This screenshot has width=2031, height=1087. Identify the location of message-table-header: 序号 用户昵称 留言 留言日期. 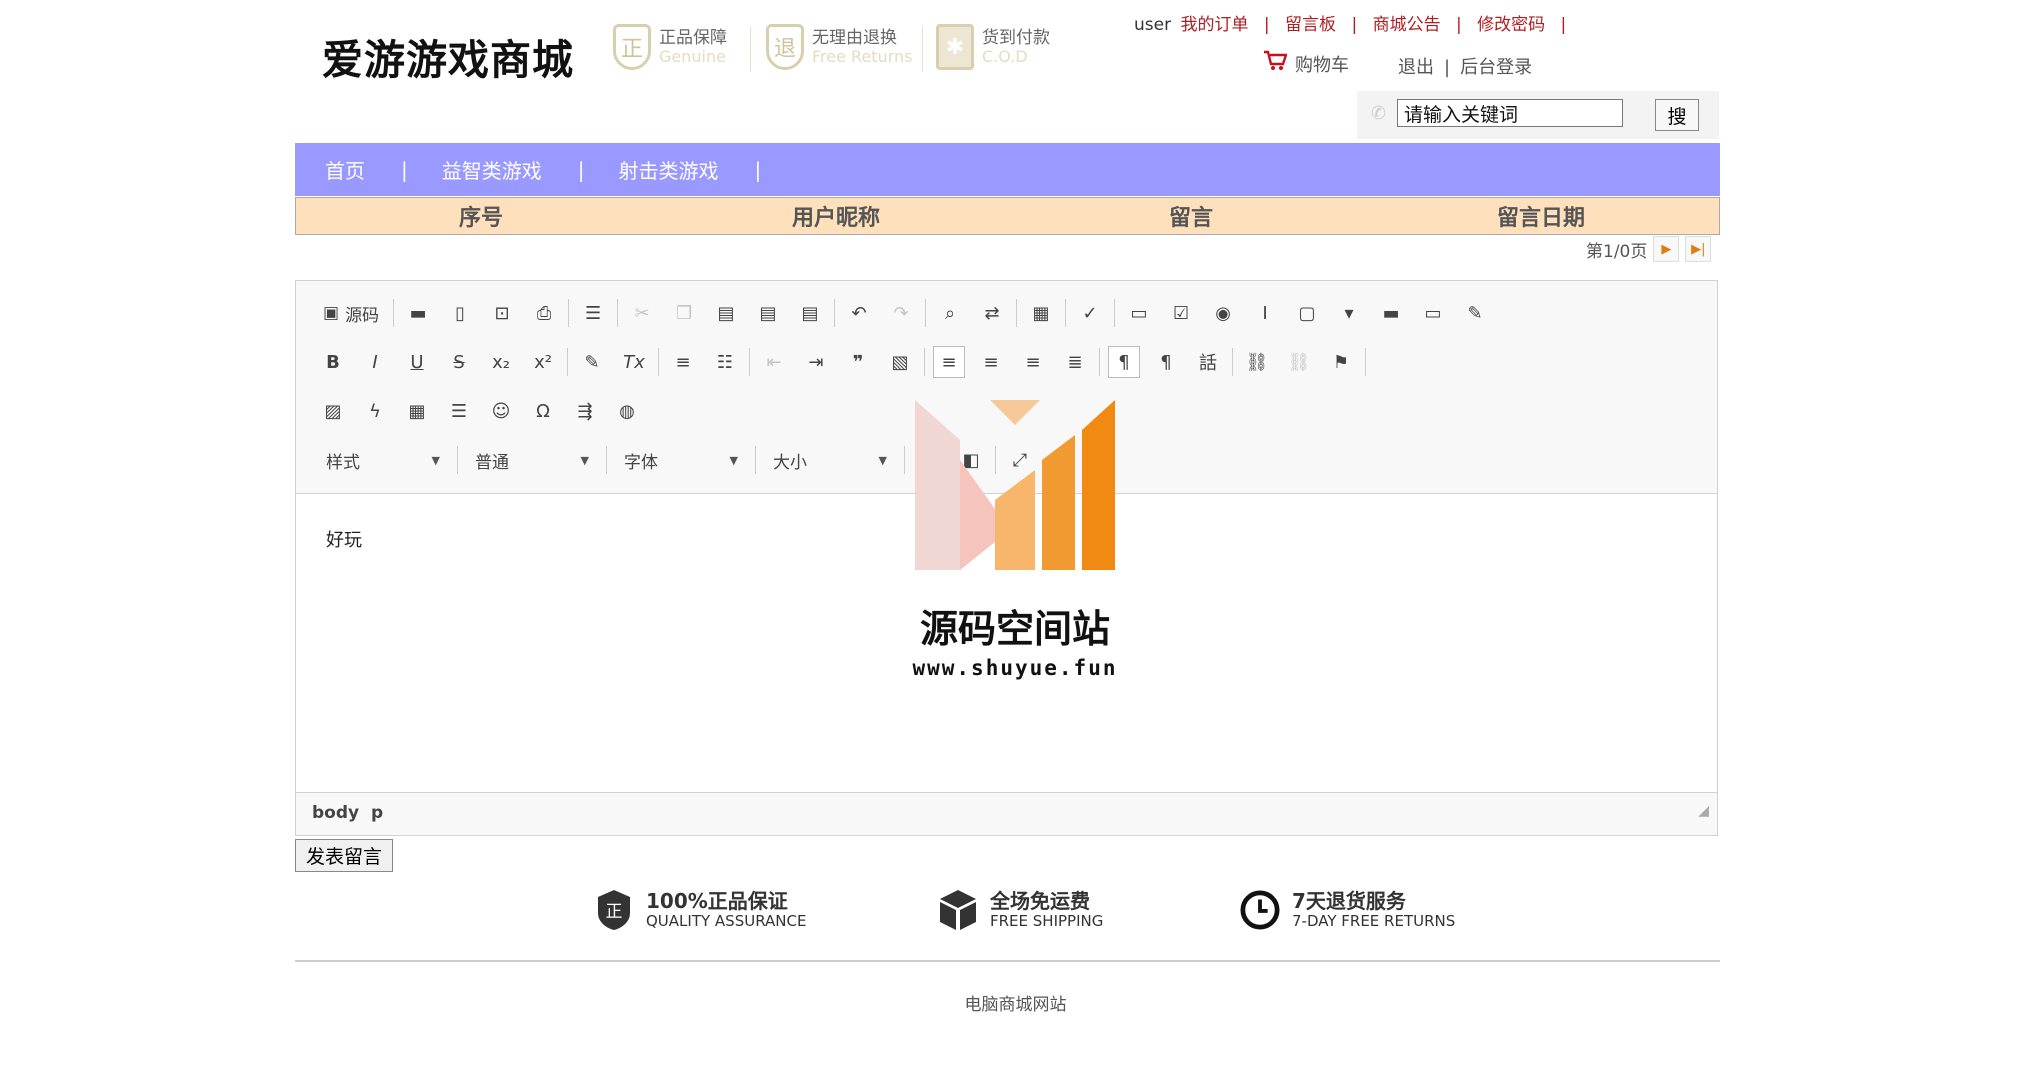
(1007, 216).